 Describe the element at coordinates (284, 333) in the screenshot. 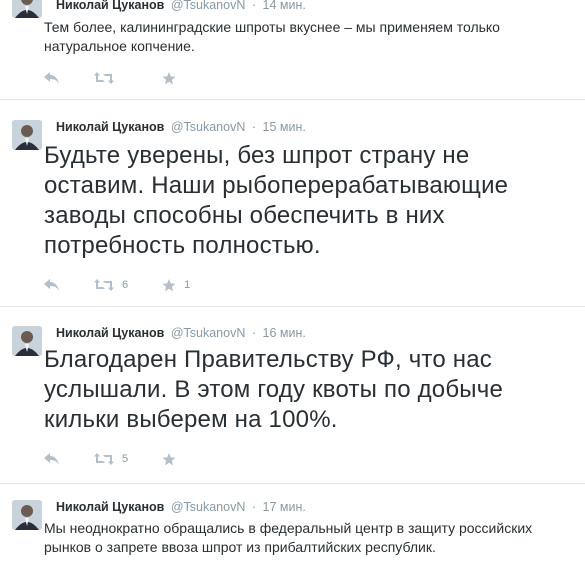

I see `tweet-time: 16 мин.` at that location.